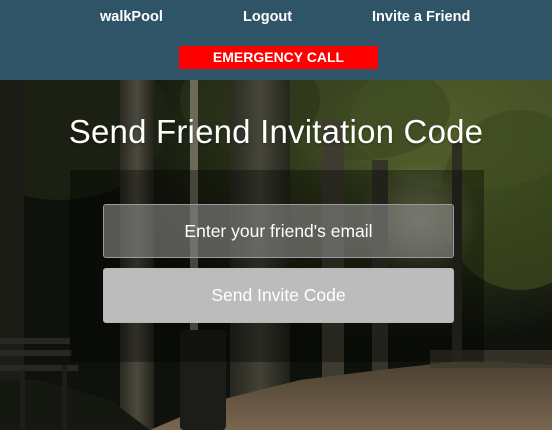 The height and width of the screenshot is (430, 552). What do you see at coordinates (278, 231) in the screenshot?
I see `friend-email-input` at bounding box center [278, 231].